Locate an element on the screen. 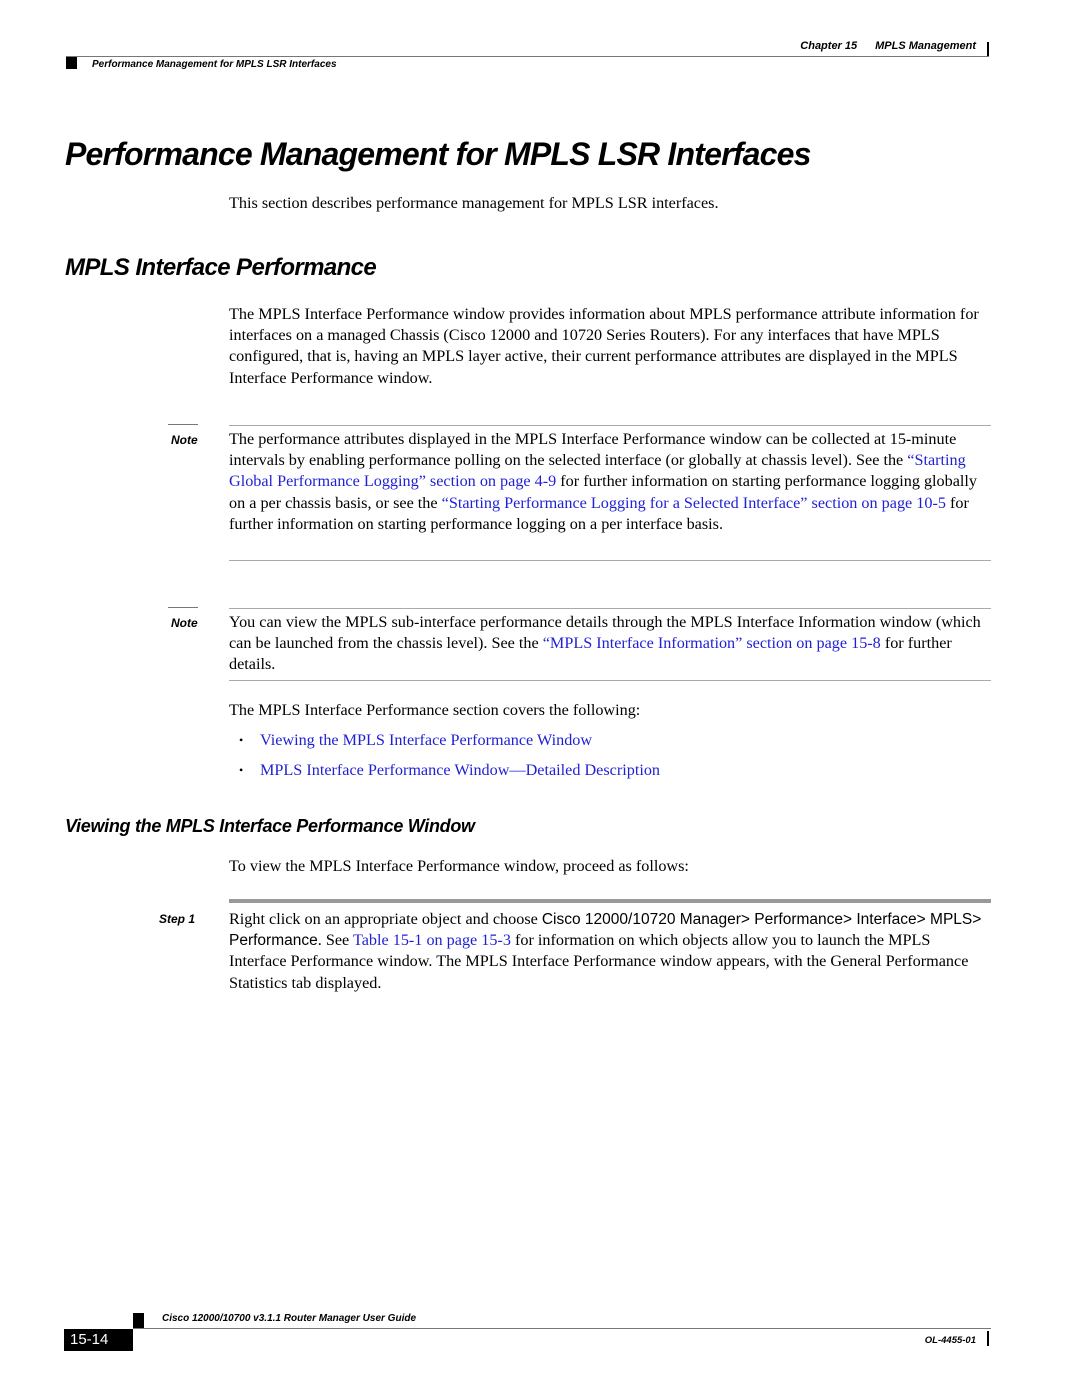 This screenshot has height=1397, width=1080. doc-number: OL-4455-01 is located at coordinates (950, 1340).